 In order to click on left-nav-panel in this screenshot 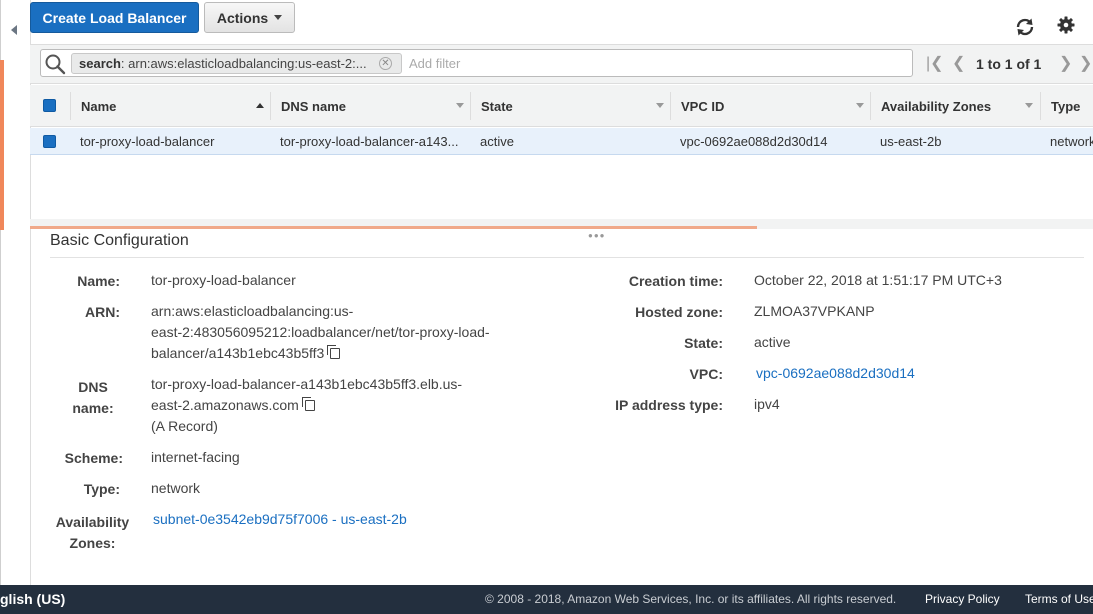, I will do `click(15, 292)`.